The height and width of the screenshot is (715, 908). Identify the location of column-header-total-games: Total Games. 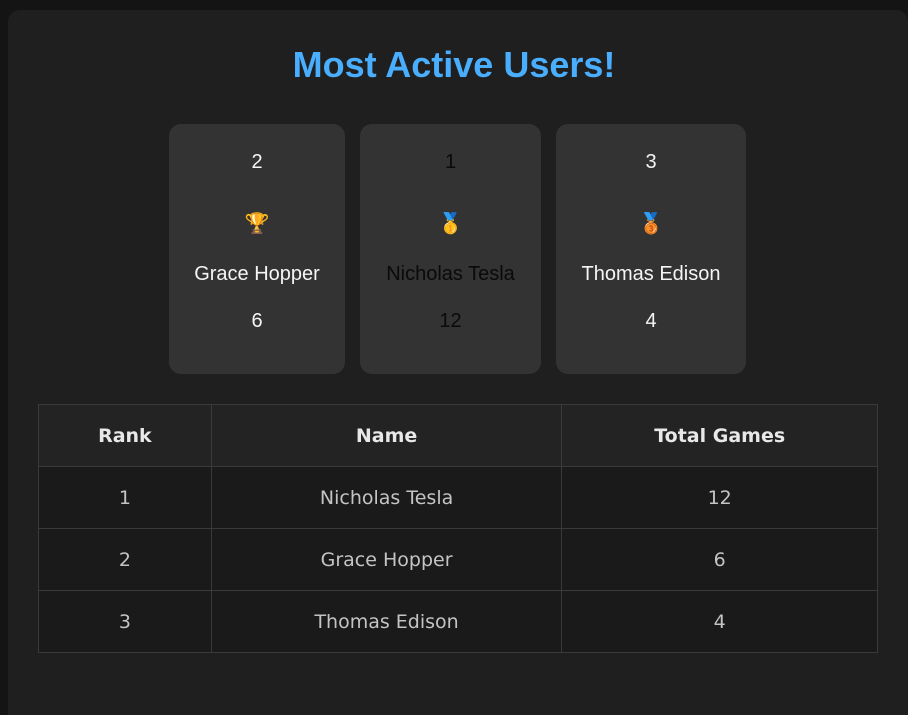
(719, 435).